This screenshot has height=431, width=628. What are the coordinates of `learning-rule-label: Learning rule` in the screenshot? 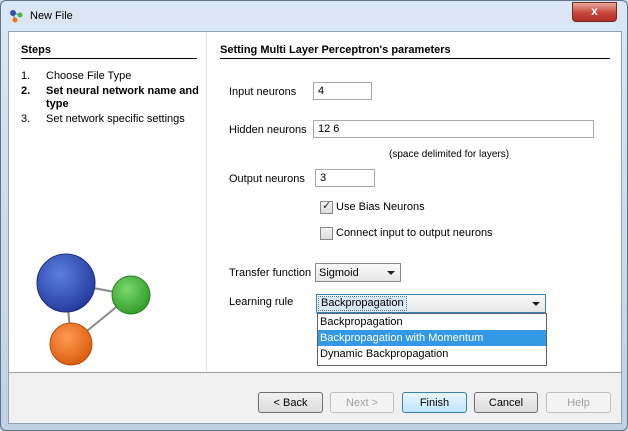 It's located at (261, 302).